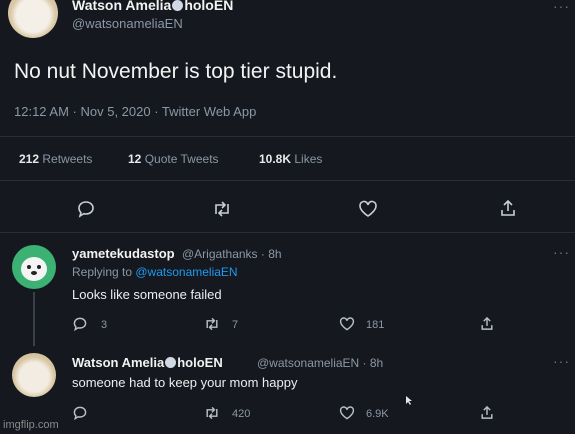 This screenshot has height=434, width=575. What do you see at coordinates (232, 254) in the screenshot?
I see `reply1-handle-time: @Arigathanks · 8h` at bounding box center [232, 254].